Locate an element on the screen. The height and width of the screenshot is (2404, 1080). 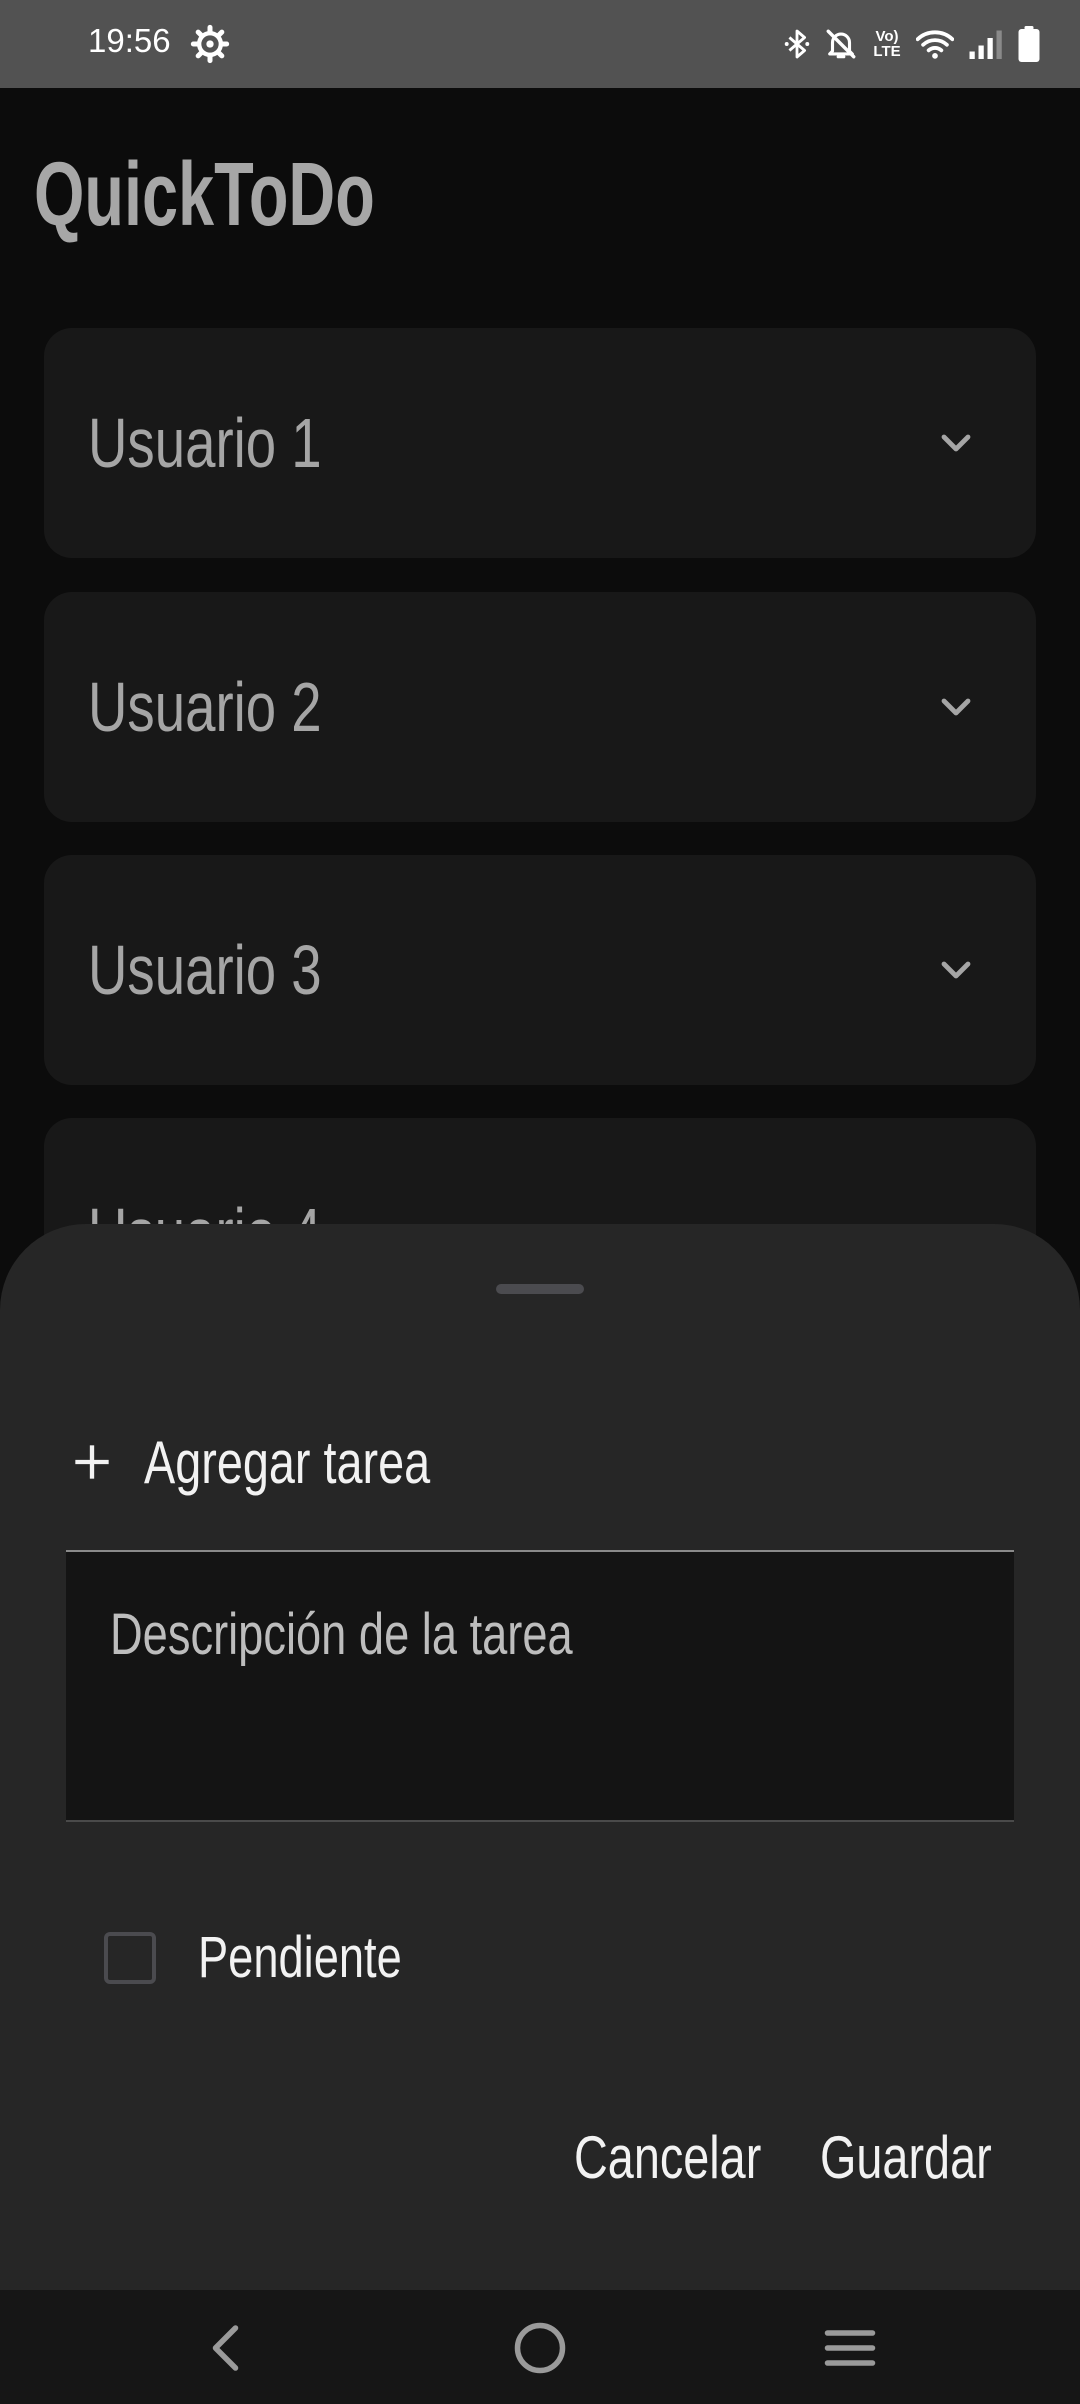
pending-checkbox-label-text: Pendiente is located at coordinates (300, 1957).